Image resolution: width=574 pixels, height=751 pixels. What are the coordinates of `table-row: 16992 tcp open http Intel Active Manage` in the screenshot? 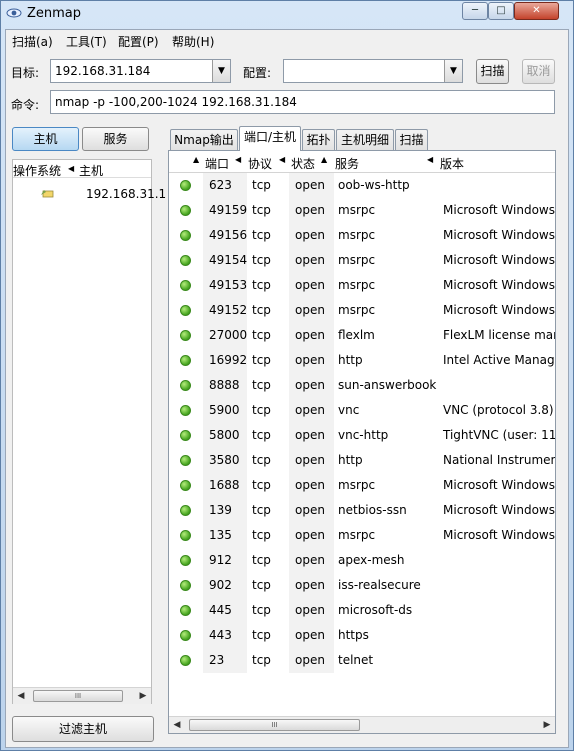 It's located at (362, 360).